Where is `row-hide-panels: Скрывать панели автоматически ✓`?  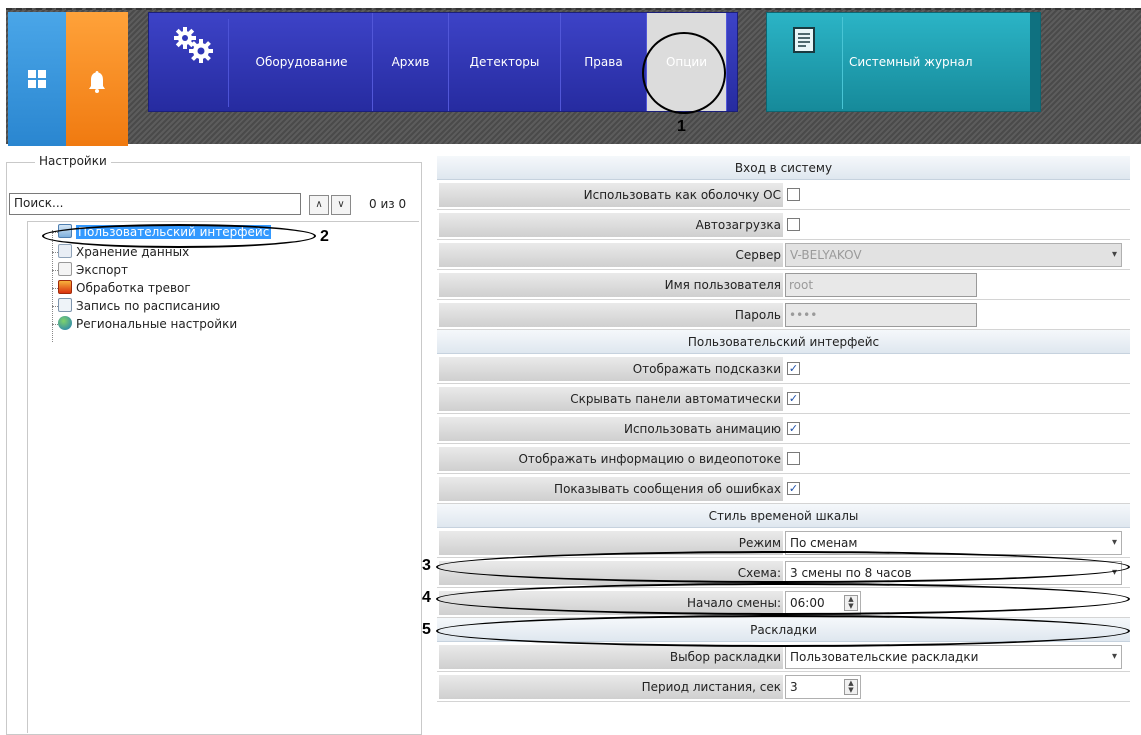
row-hide-panels: Скрывать панели автоматически ✓ is located at coordinates (783, 399).